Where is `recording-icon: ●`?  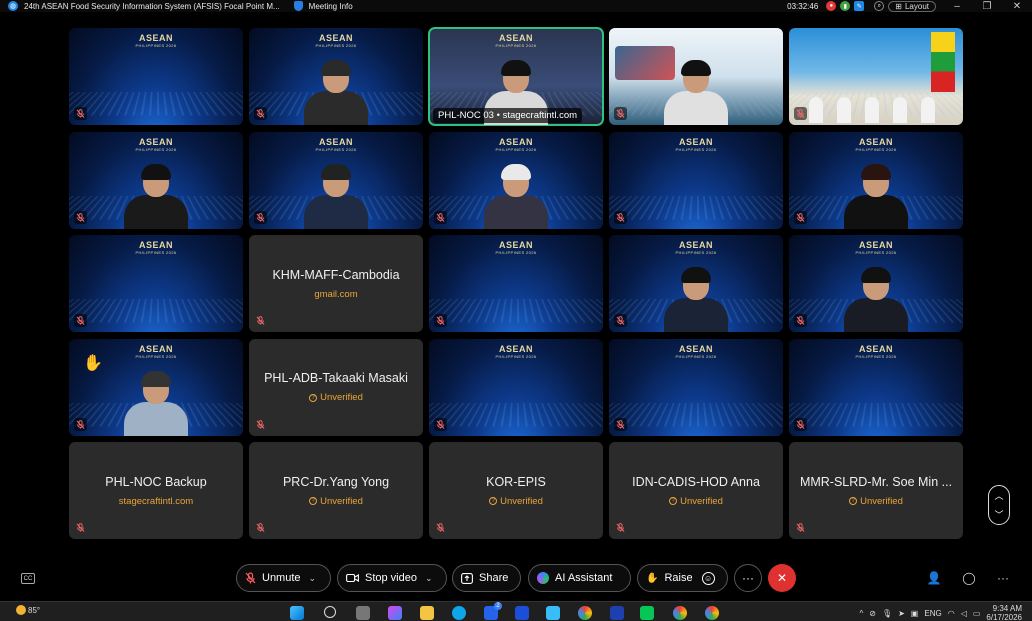 recording-icon: ● is located at coordinates (831, 6).